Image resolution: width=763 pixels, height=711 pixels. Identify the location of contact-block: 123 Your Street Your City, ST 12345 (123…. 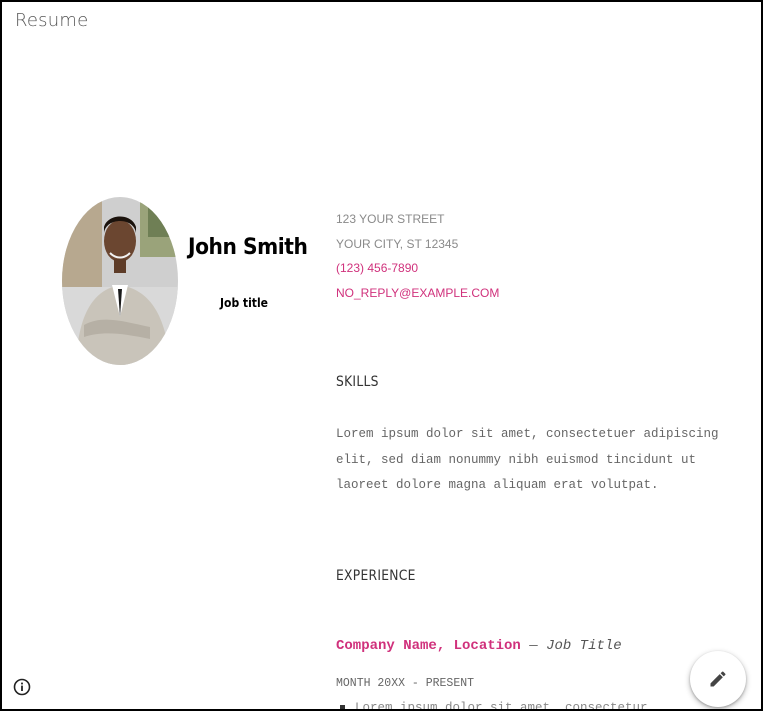
(417, 256).